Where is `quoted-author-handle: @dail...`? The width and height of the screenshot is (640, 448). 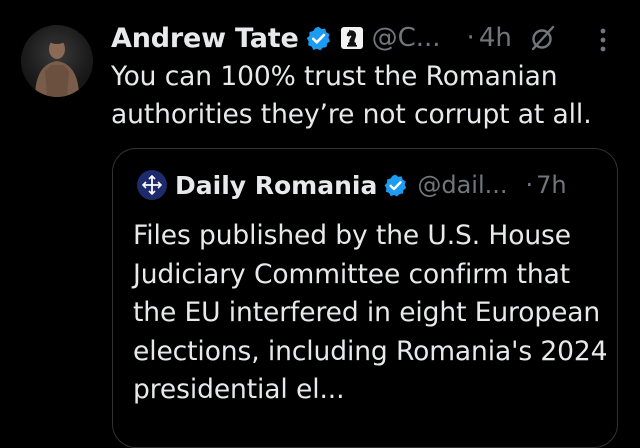 quoted-author-handle: @dail... is located at coordinates (462, 185).